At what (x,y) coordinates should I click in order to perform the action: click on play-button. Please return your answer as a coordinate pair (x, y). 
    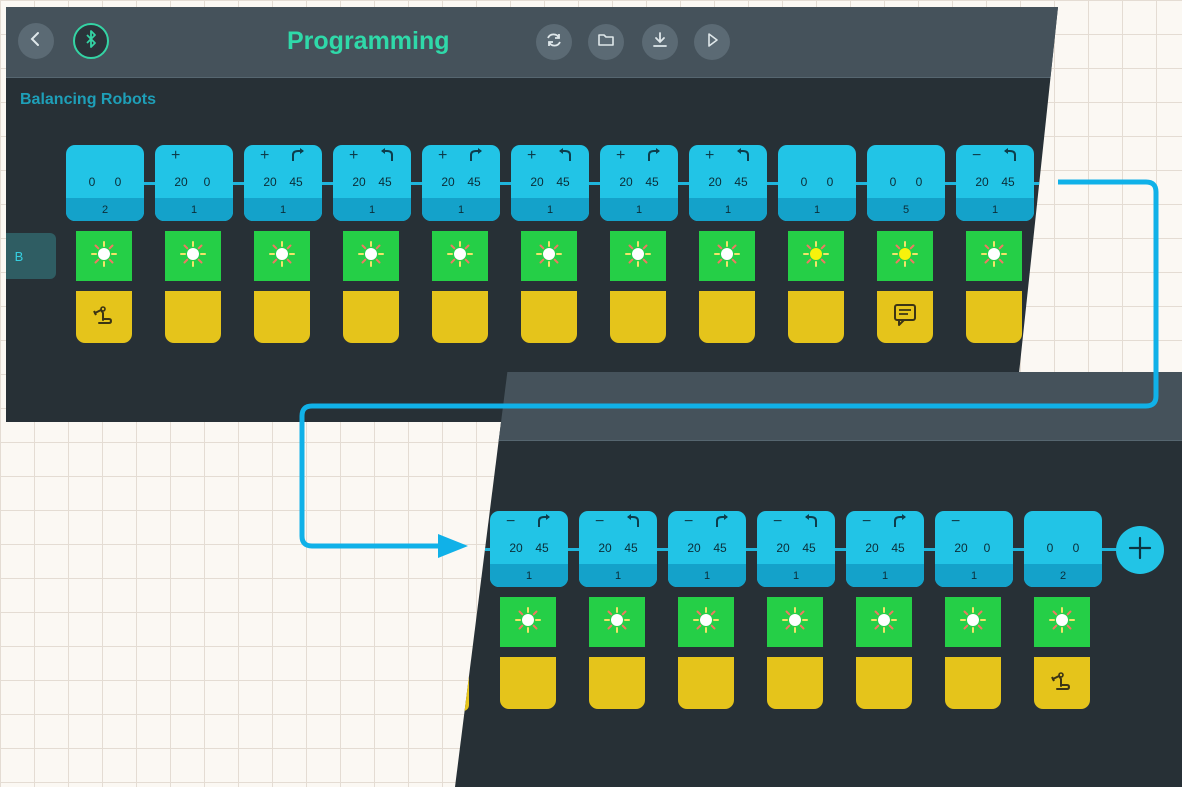
    Looking at the image, I should click on (712, 42).